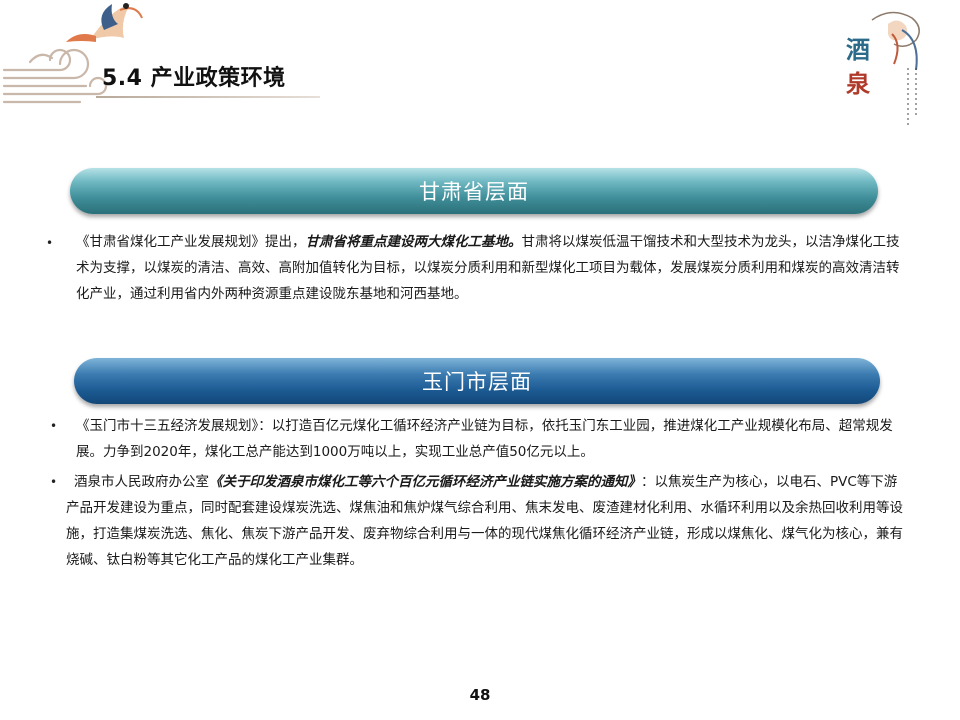  What do you see at coordinates (883, 68) in the screenshot?
I see `jiuquan-logo-icon: 酒 泉` at bounding box center [883, 68].